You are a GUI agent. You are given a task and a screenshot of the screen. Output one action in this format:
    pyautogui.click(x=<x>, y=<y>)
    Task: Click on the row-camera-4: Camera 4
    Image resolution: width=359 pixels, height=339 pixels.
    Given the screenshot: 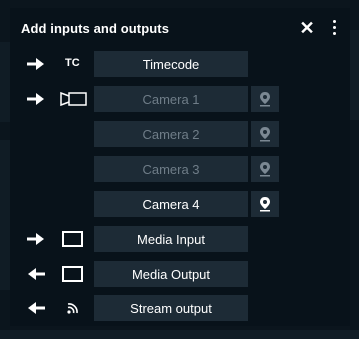 What is the action you would take?
    pyautogui.click(x=180, y=204)
    